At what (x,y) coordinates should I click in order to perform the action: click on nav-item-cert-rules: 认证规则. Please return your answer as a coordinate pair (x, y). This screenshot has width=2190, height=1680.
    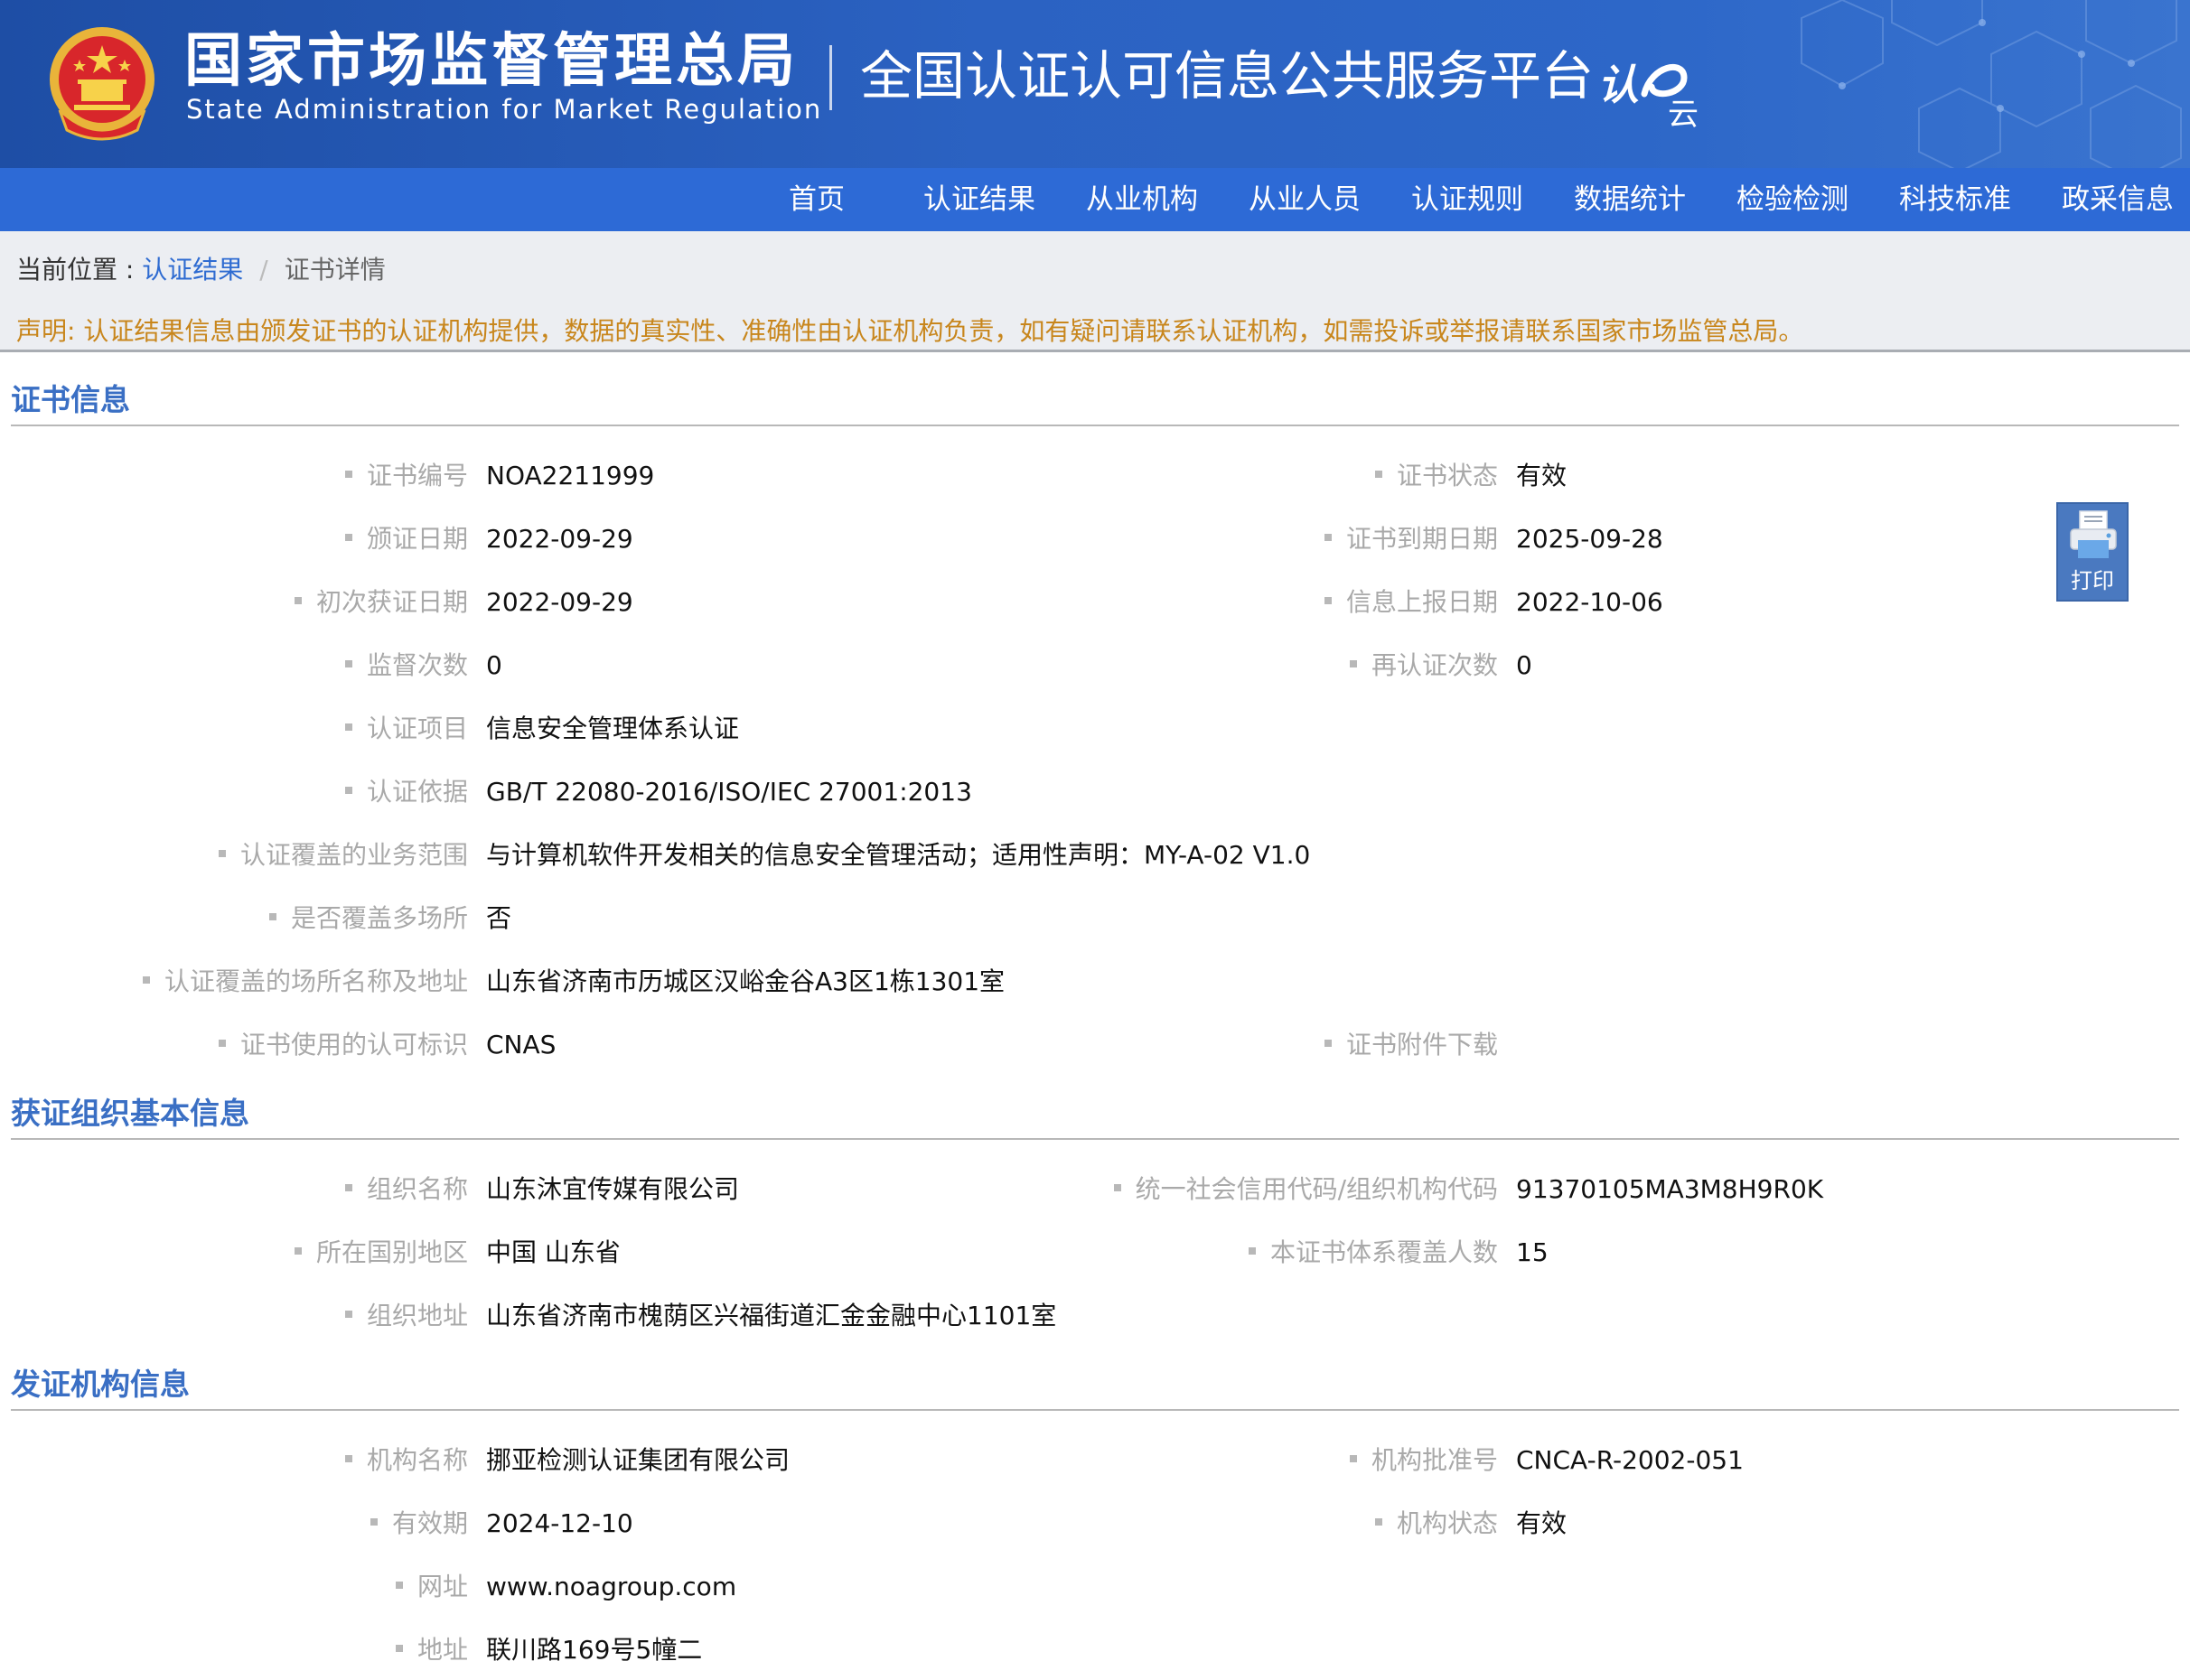
    Looking at the image, I should click on (1467, 199).